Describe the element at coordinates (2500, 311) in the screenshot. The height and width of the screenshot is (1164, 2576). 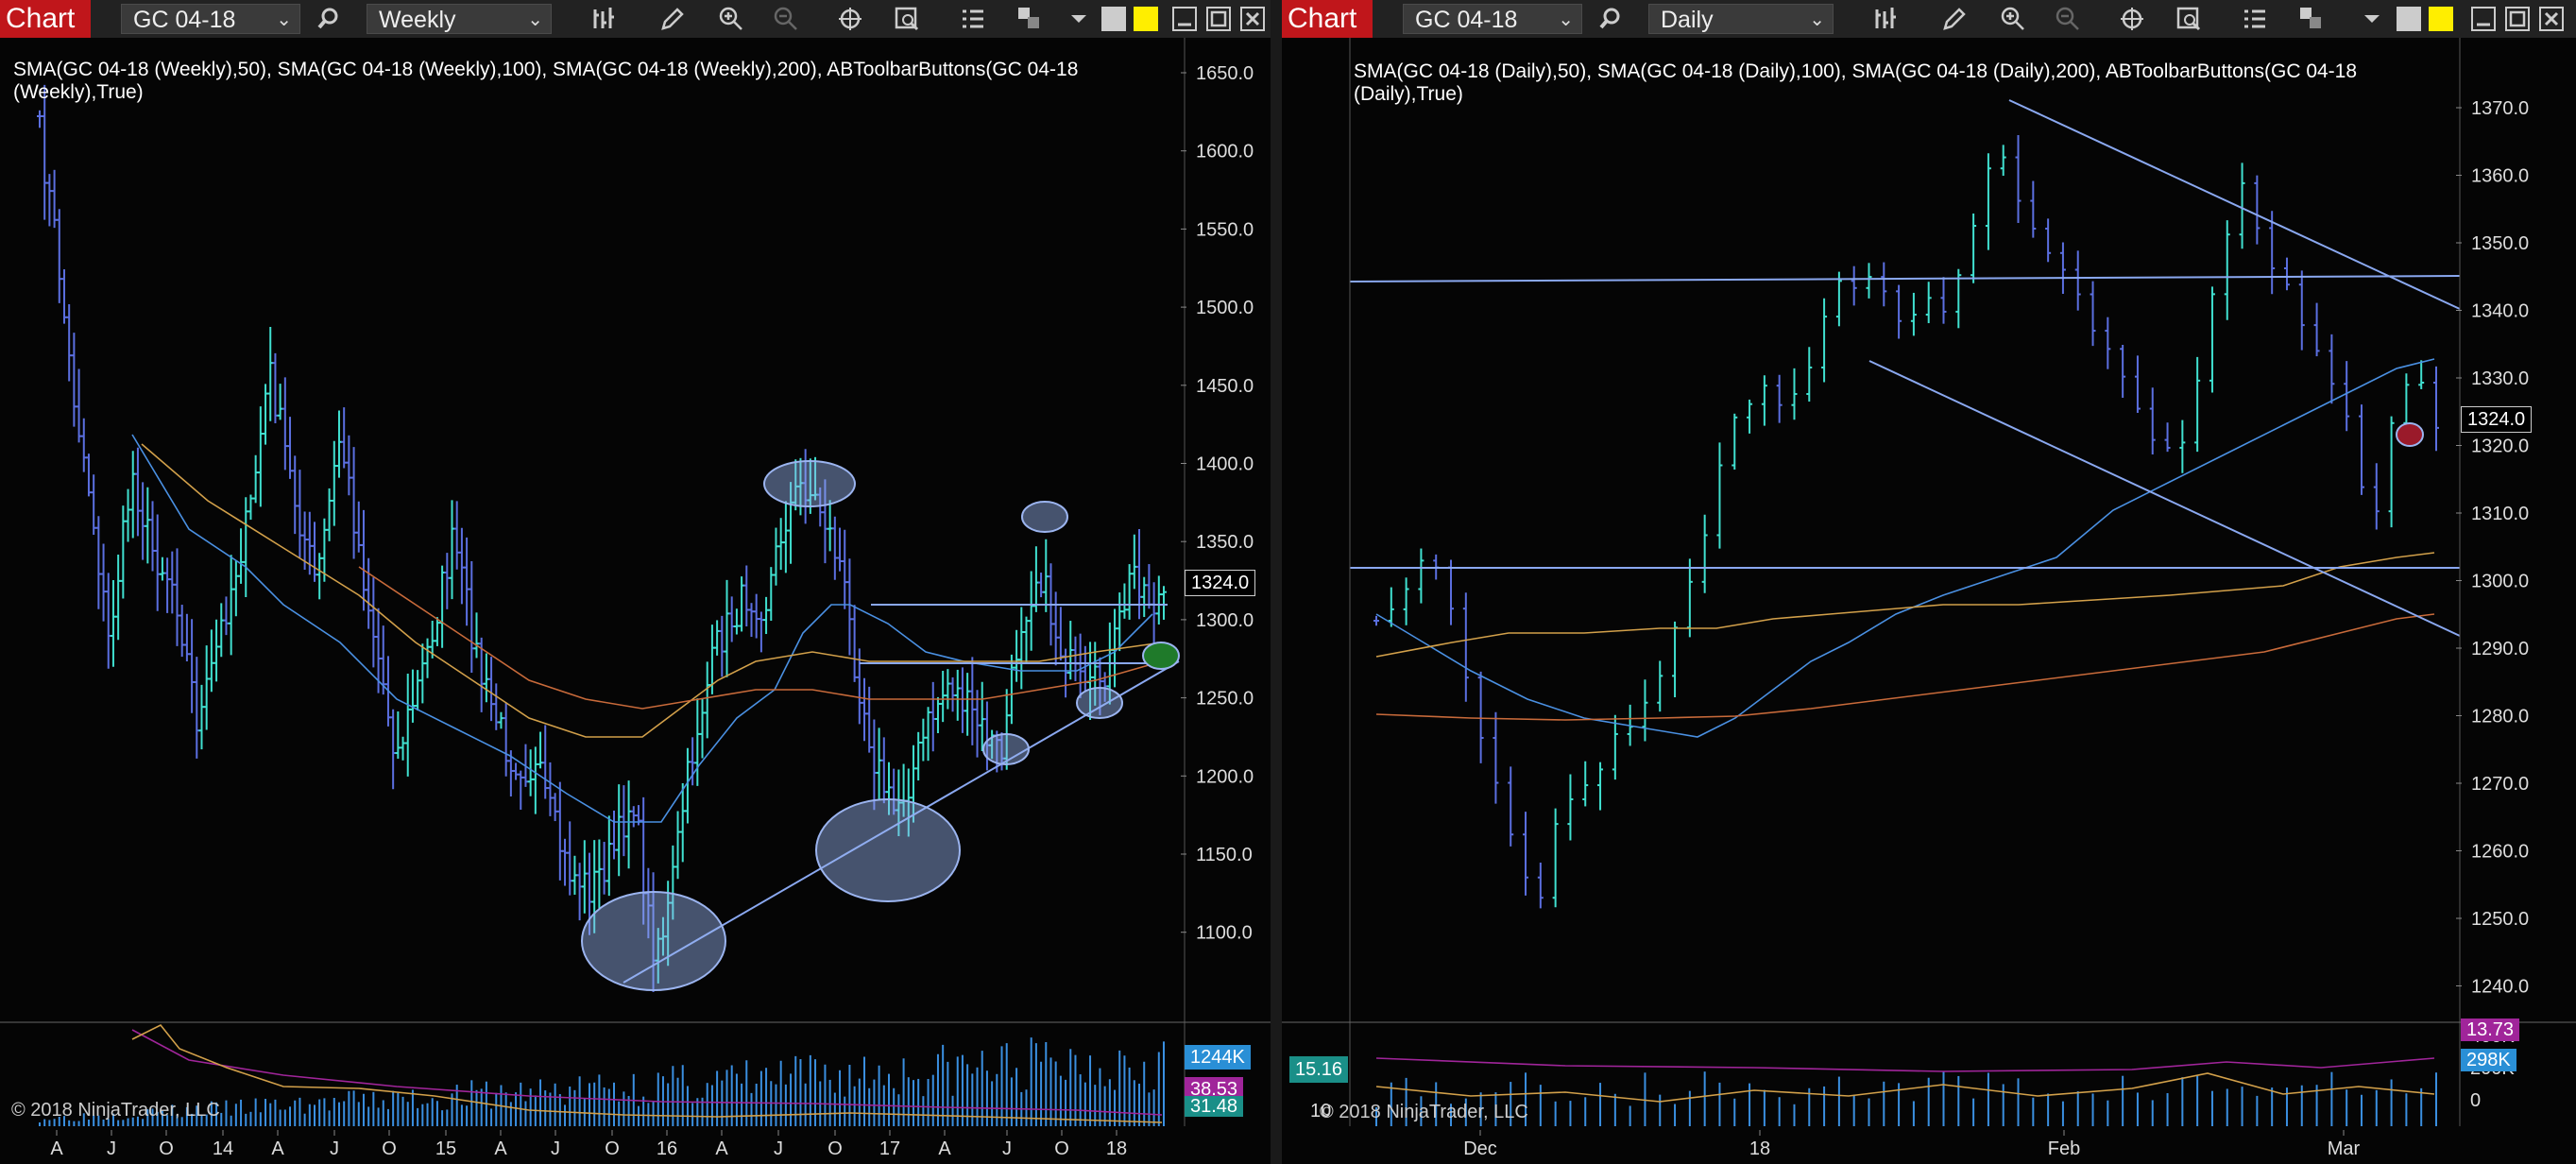
I see `price-axis-label: 1340.0` at that location.